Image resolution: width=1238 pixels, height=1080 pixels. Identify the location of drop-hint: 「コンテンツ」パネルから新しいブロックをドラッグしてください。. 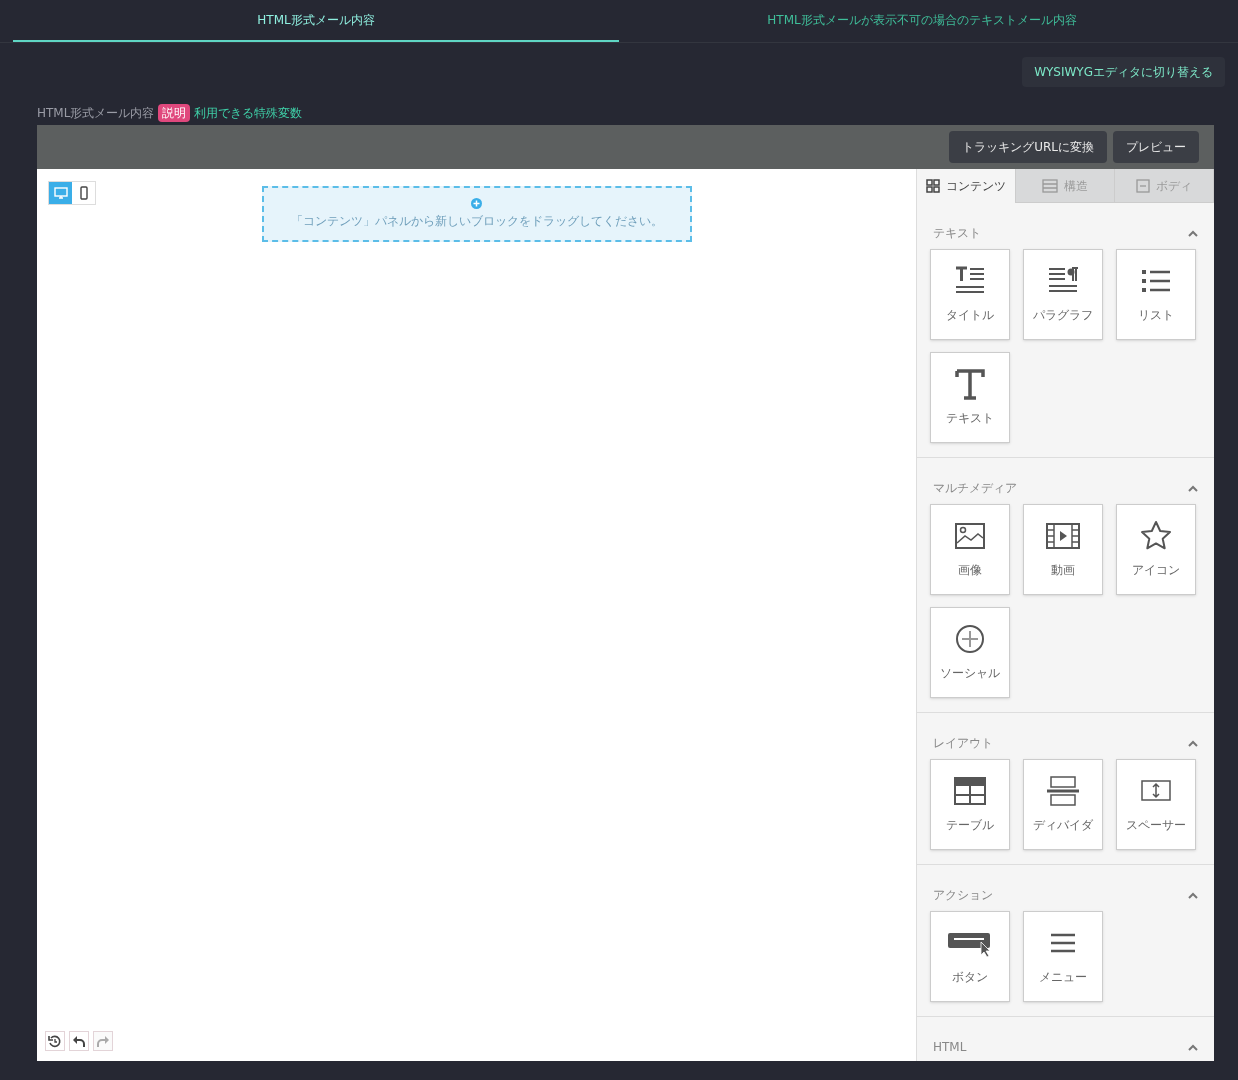
(476, 221).